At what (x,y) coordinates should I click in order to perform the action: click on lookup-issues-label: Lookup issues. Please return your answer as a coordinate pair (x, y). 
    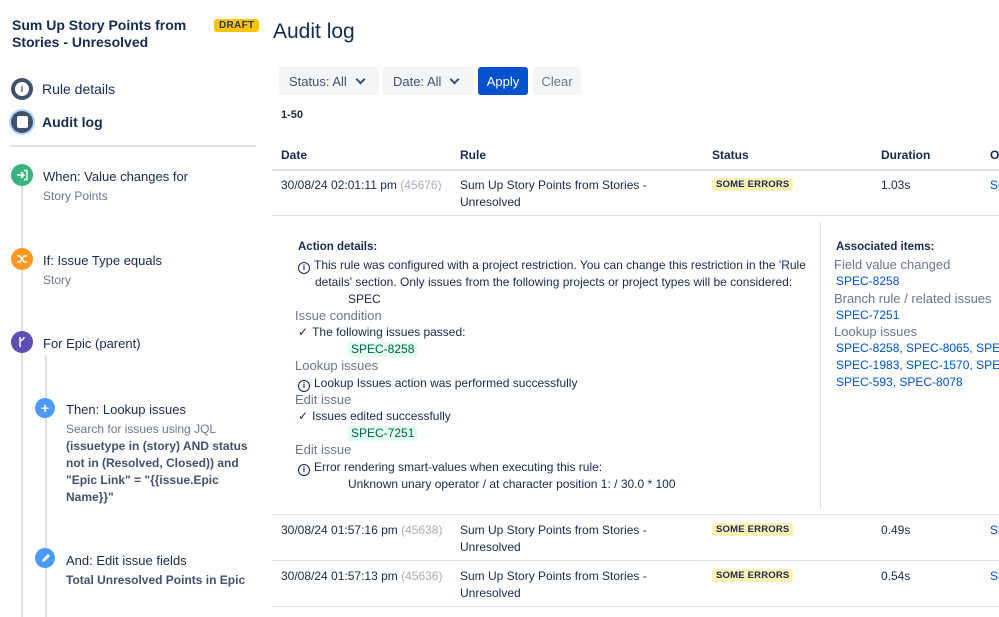
    Looking at the image, I should click on (876, 331).